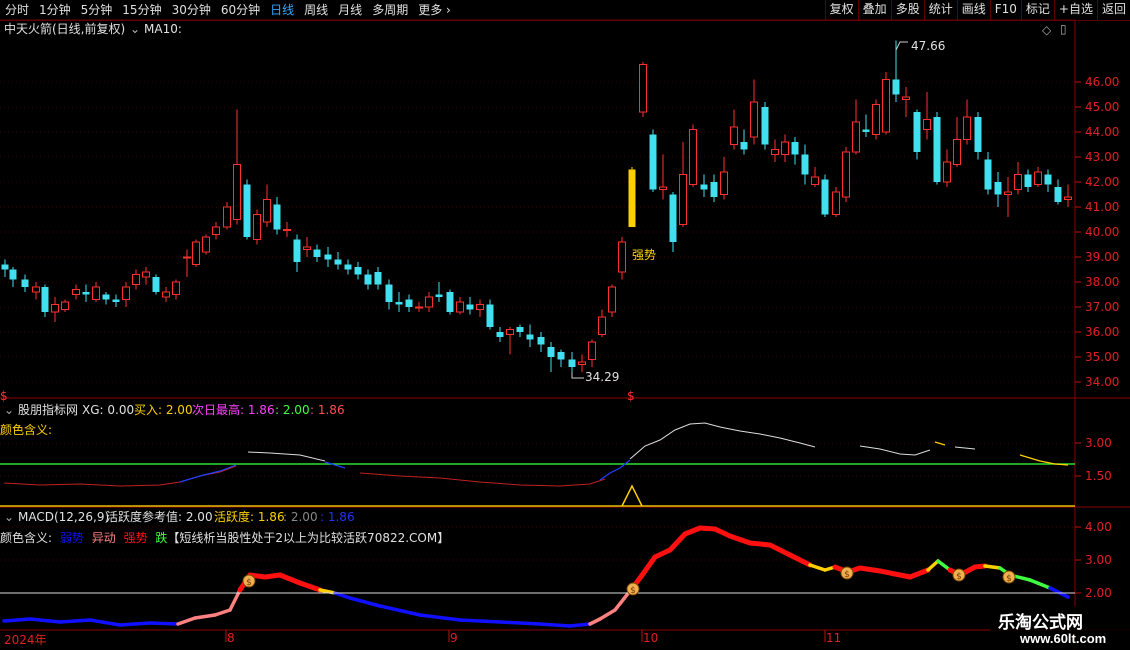 Image resolution: width=1130 pixels, height=650 pixels. Describe the element at coordinates (26, 430) in the screenshot. I see `color-legend-label: 颜色含义:` at that location.